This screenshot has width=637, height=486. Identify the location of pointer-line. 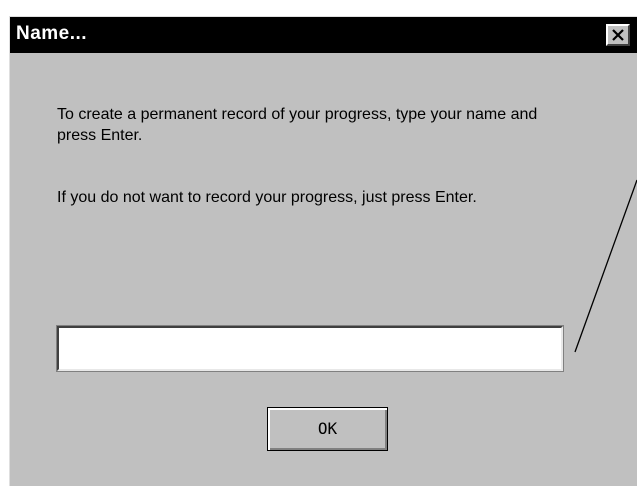
(605, 266).